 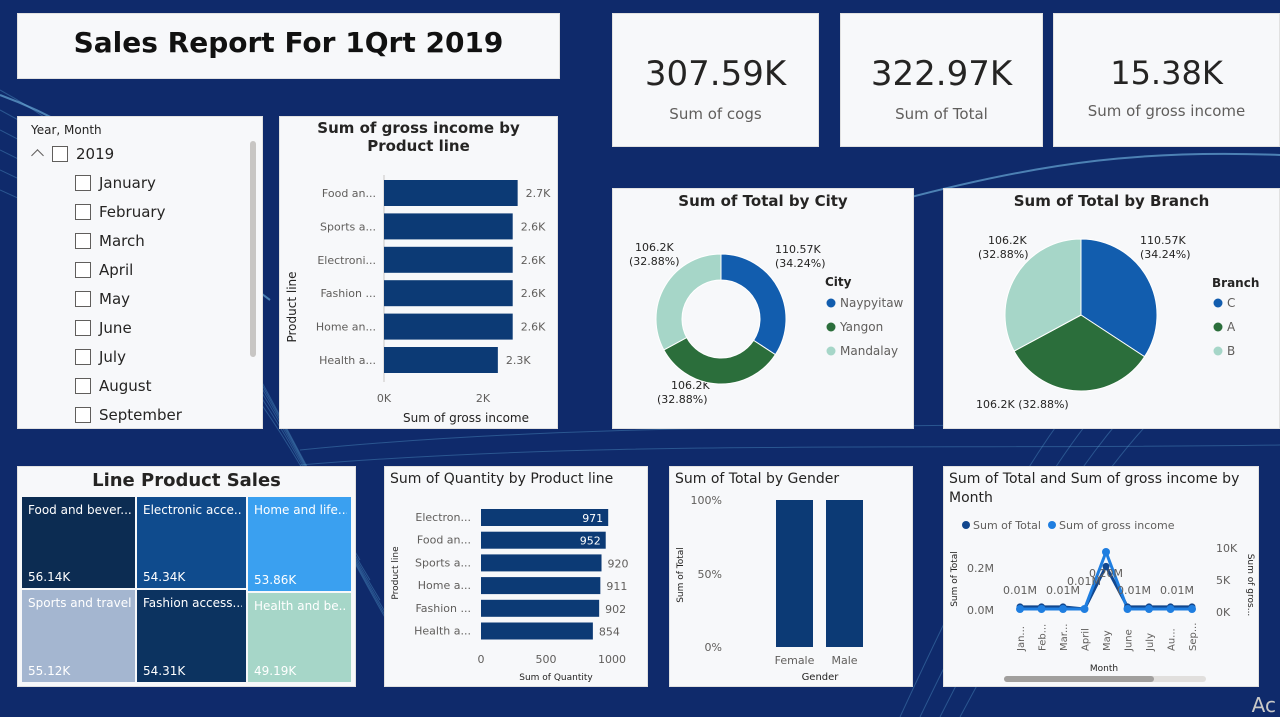 What do you see at coordinates (941, 80) in the screenshot?
I see `kpi-card-total: 322.97K Sum of Total` at bounding box center [941, 80].